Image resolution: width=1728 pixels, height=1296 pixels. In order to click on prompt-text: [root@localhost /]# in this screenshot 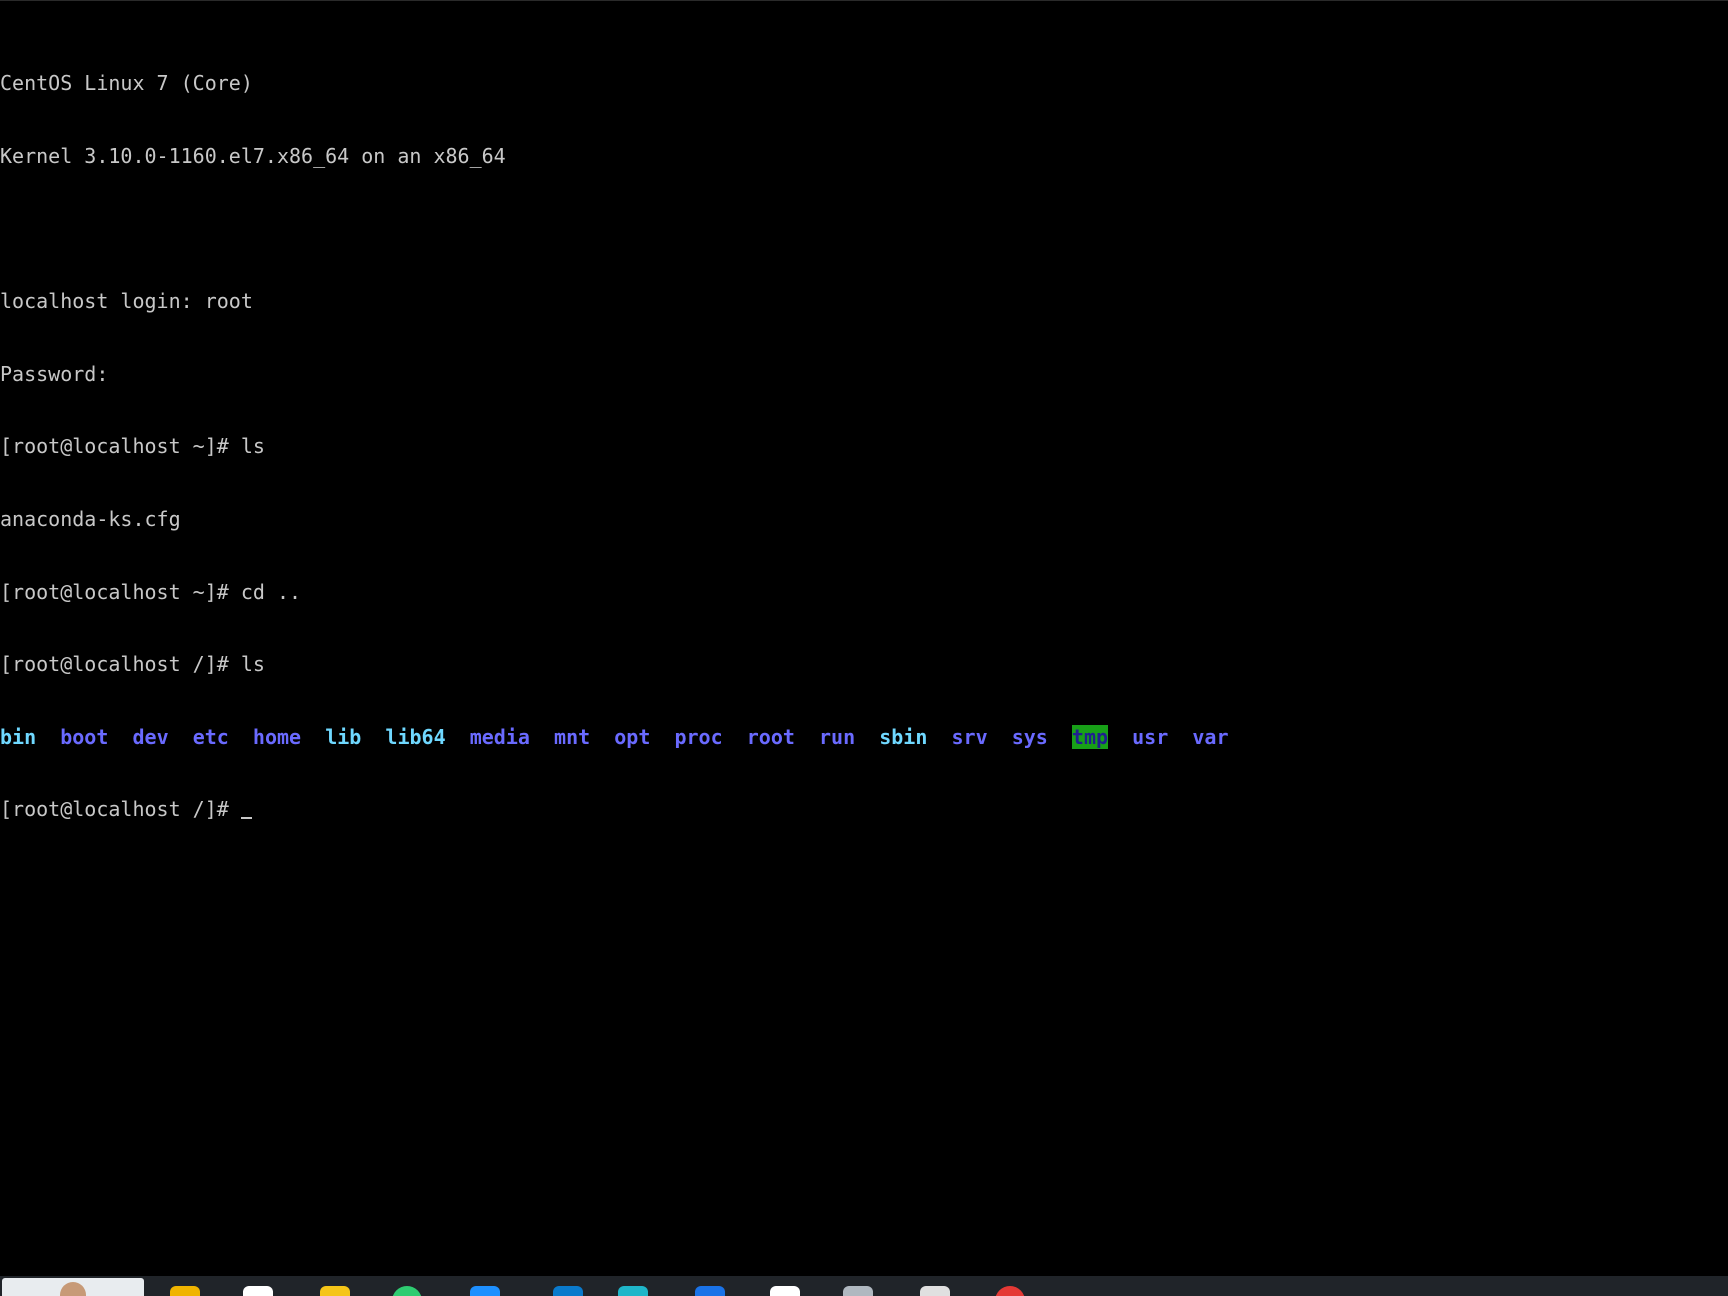, I will do `click(120, 809)`.